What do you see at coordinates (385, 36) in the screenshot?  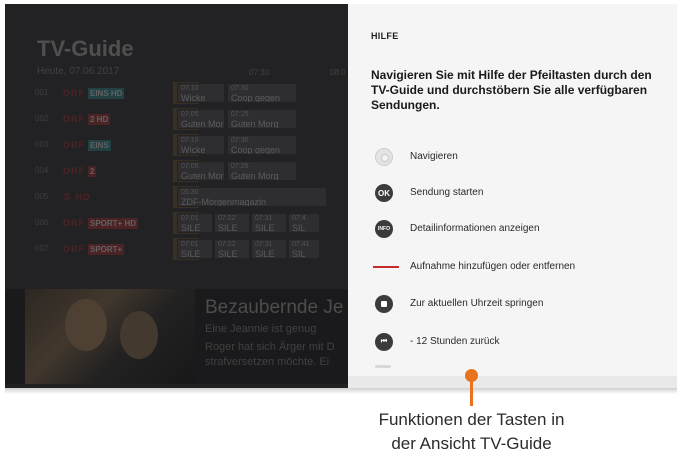 I see `help-heading: HILFE` at bounding box center [385, 36].